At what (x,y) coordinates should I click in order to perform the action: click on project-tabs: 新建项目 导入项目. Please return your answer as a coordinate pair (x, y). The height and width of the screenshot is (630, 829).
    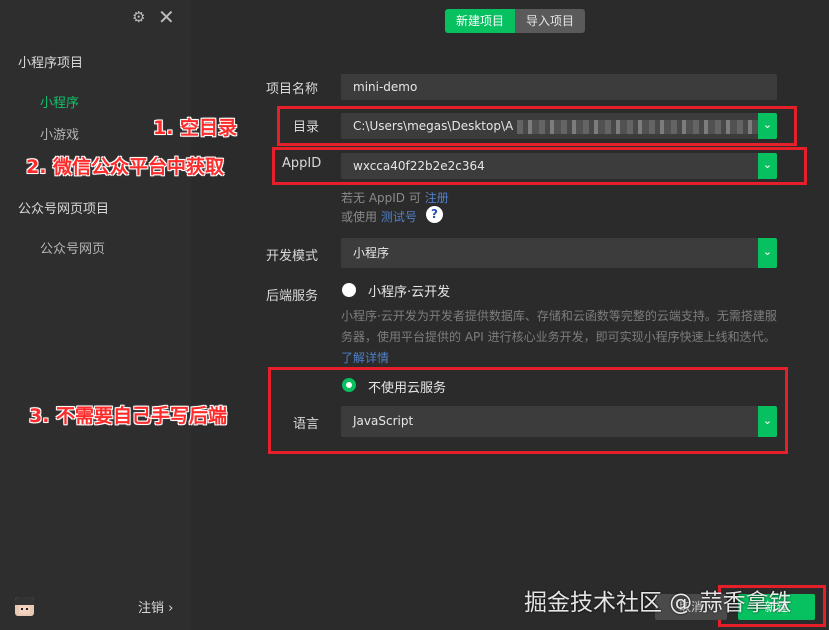
    Looking at the image, I should click on (515, 21).